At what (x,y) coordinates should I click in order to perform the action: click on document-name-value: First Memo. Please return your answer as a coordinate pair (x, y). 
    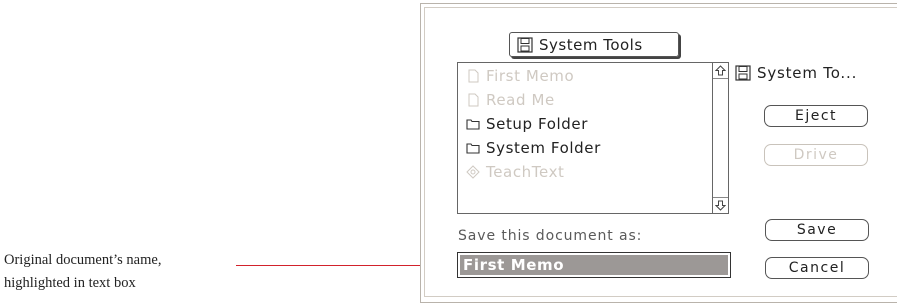
    Looking at the image, I should click on (594, 265).